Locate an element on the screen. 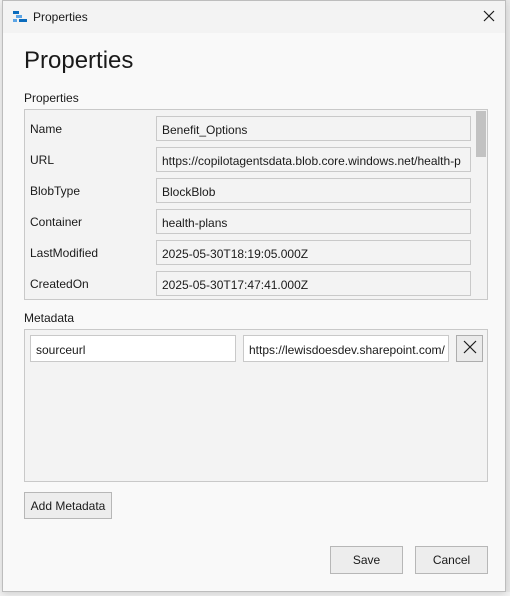 This screenshot has width=510, height=596. property-value-field: 2025-05-30T17:47:41.000Z is located at coordinates (313, 283).